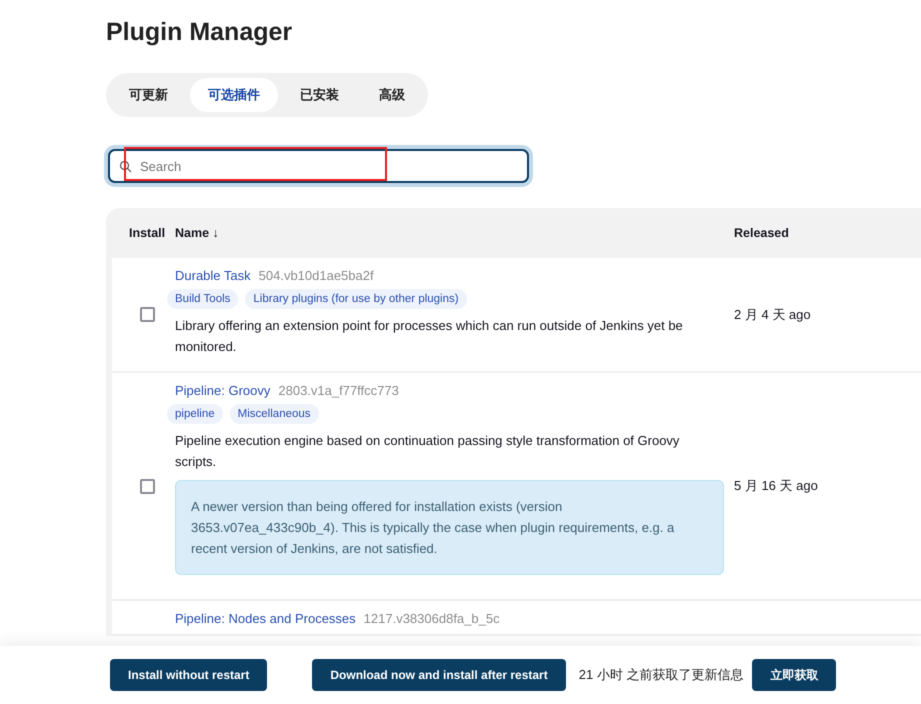 This screenshot has width=921, height=704. I want to click on refresh-button: 立即获取, so click(794, 675).